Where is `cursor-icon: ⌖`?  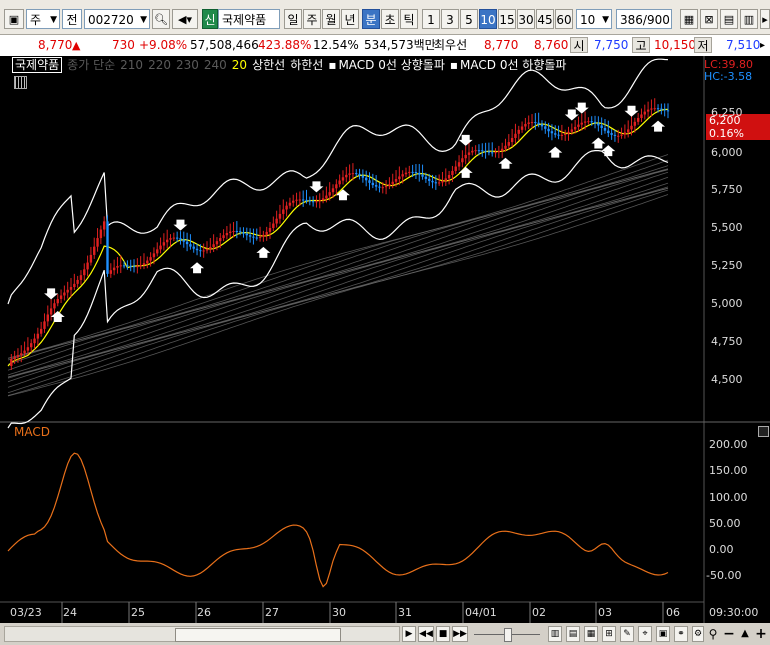 cursor-icon: ⌖ is located at coordinates (645, 634).